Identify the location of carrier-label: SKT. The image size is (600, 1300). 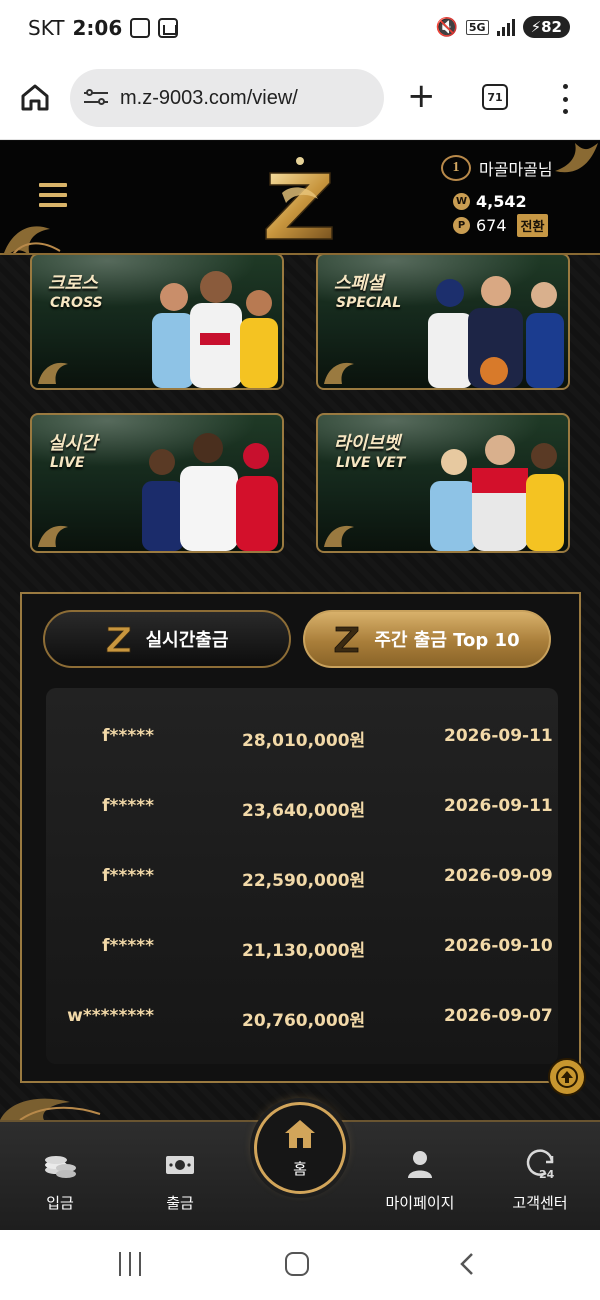
(46, 28).